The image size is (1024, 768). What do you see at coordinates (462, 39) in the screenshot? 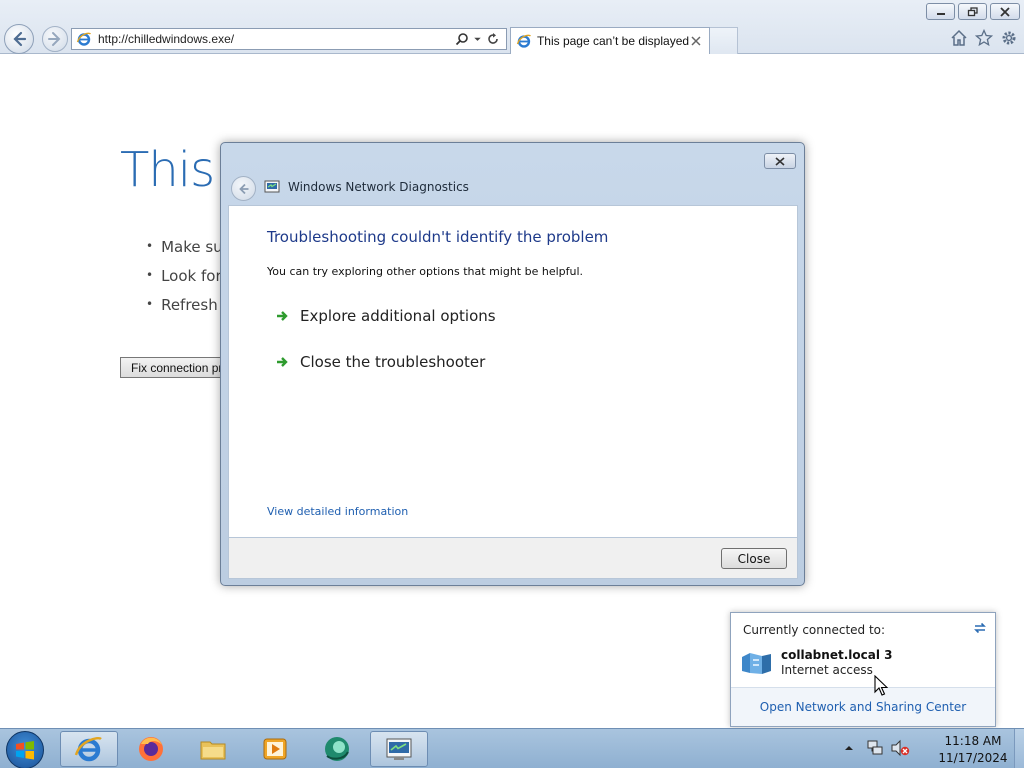
I see `search-icon` at bounding box center [462, 39].